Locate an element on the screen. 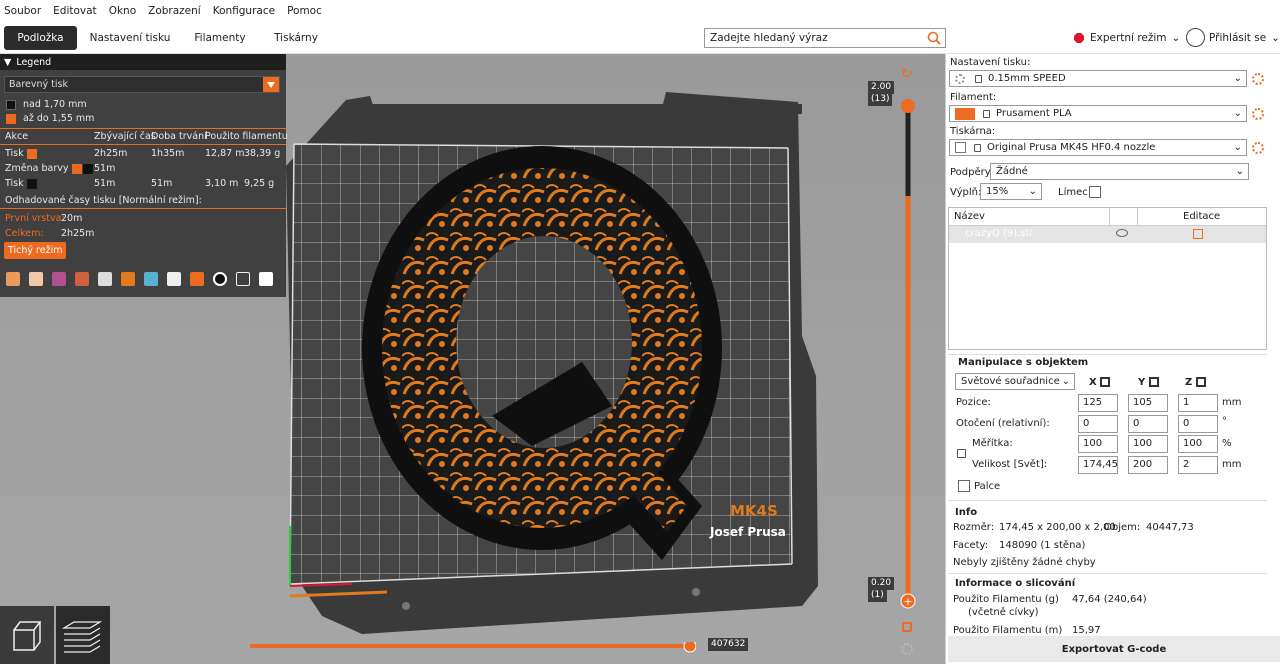 This screenshot has width=1280, height=667. cog-icon is located at coordinates (907, 649).